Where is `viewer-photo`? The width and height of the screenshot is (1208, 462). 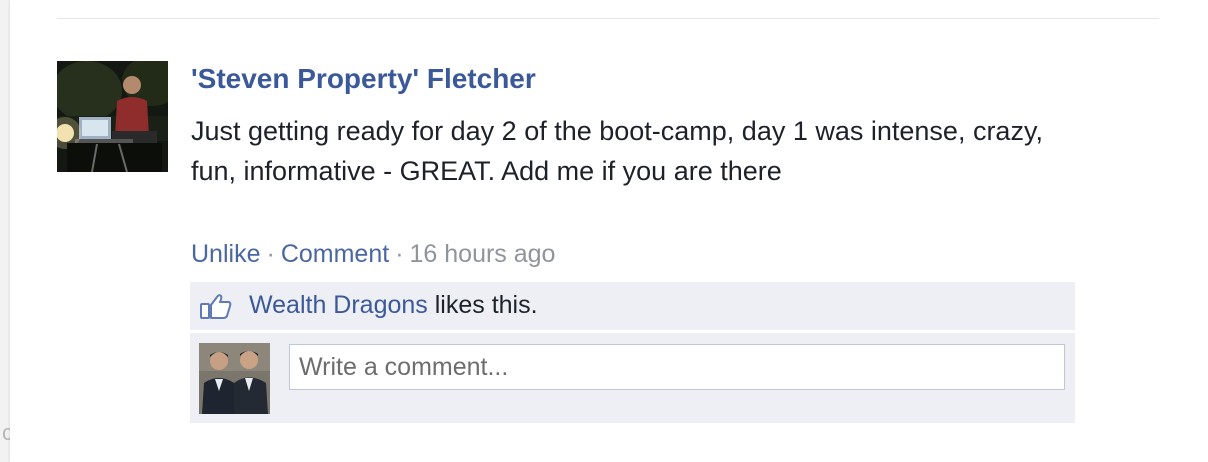 viewer-photo is located at coordinates (234, 378).